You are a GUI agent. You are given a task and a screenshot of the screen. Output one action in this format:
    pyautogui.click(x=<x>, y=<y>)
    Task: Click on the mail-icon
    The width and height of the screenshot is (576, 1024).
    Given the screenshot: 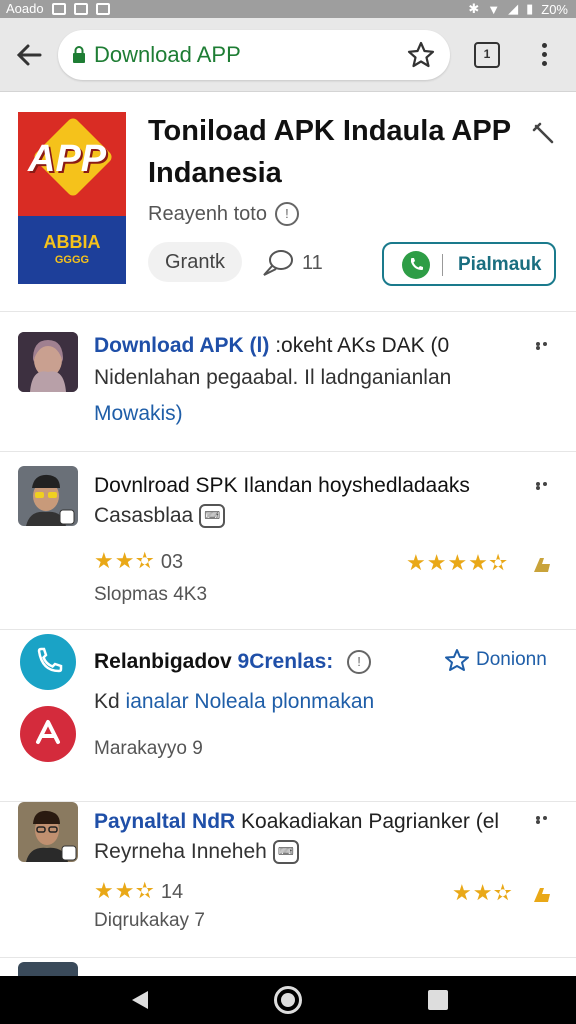 What is the action you would take?
    pyautogui.click(x=80, y=8)
    